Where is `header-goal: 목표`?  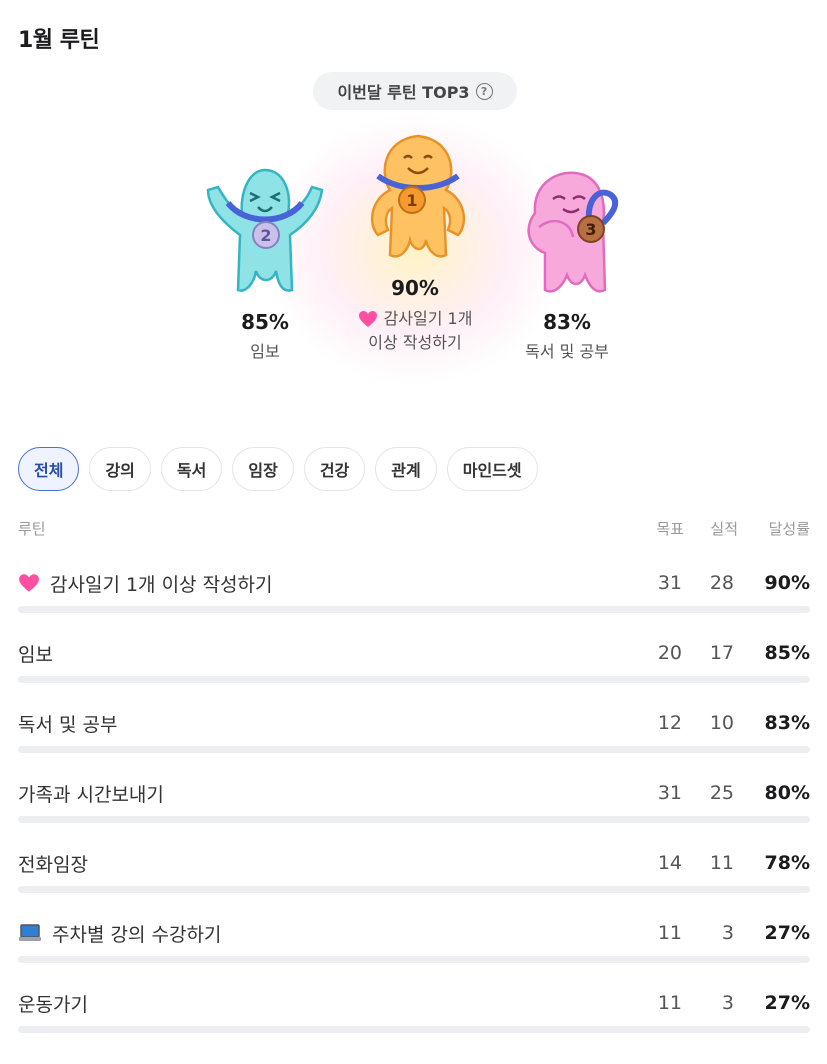
header-goal: 목표 is located at coordinates (670, 529).